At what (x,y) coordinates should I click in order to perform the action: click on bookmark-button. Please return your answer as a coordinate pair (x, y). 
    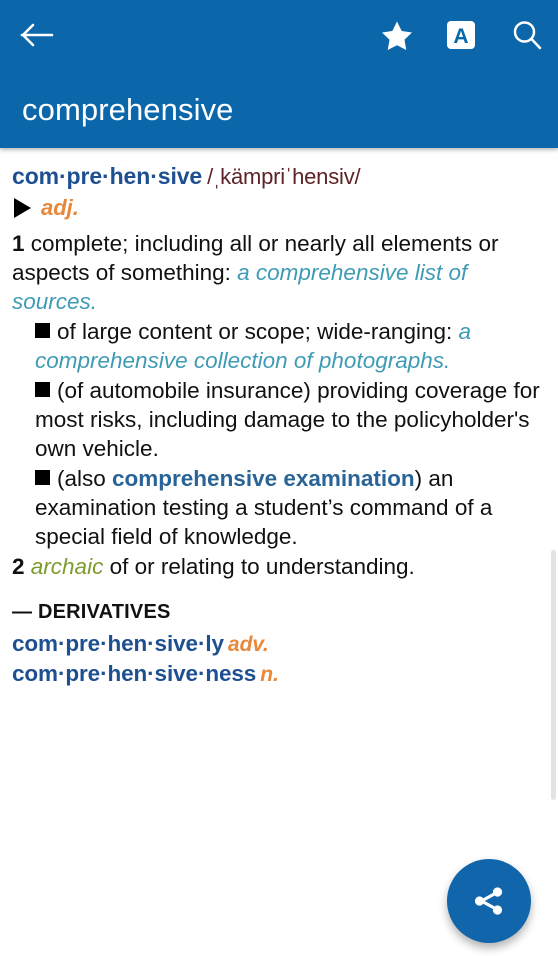
    Looking at the image, I should click on (397, 35).